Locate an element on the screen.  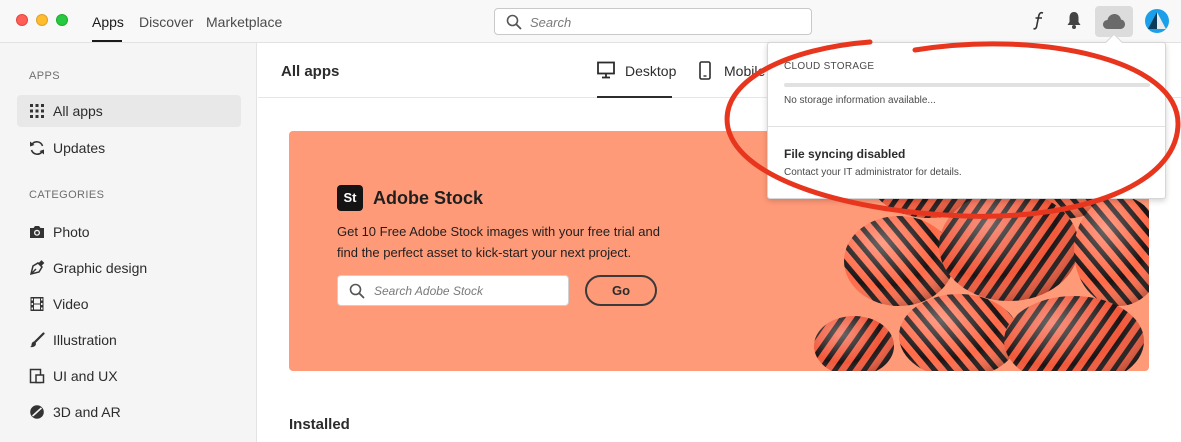
avatar is located at coordinates (1157, 21).